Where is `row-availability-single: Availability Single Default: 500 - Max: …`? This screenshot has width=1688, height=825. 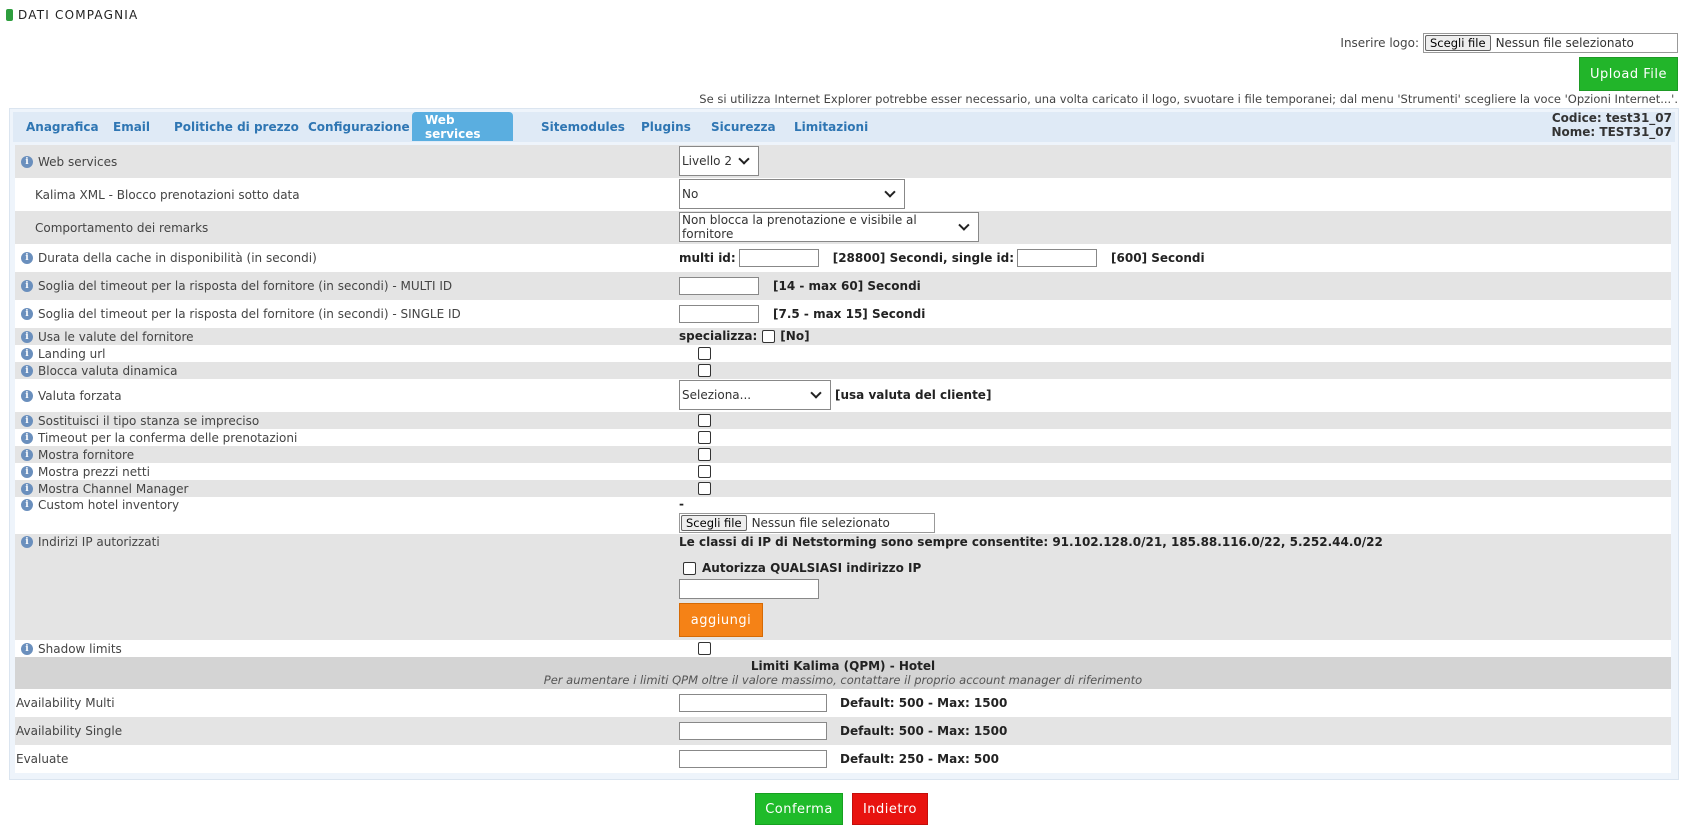 row-availability-single: Availability Single Default: 500 - Max: … is located at coordinates (843, 731).